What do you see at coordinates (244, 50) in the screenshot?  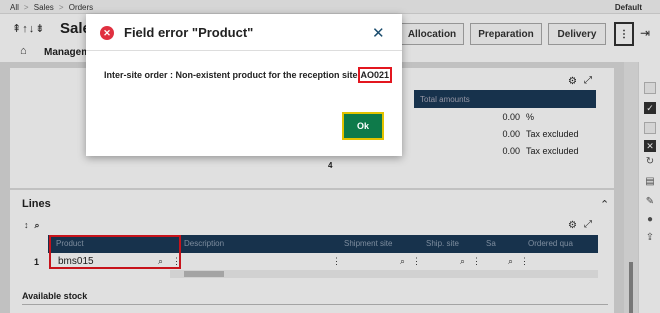 I see `dialog-divider` at bounding box center [244, 50].